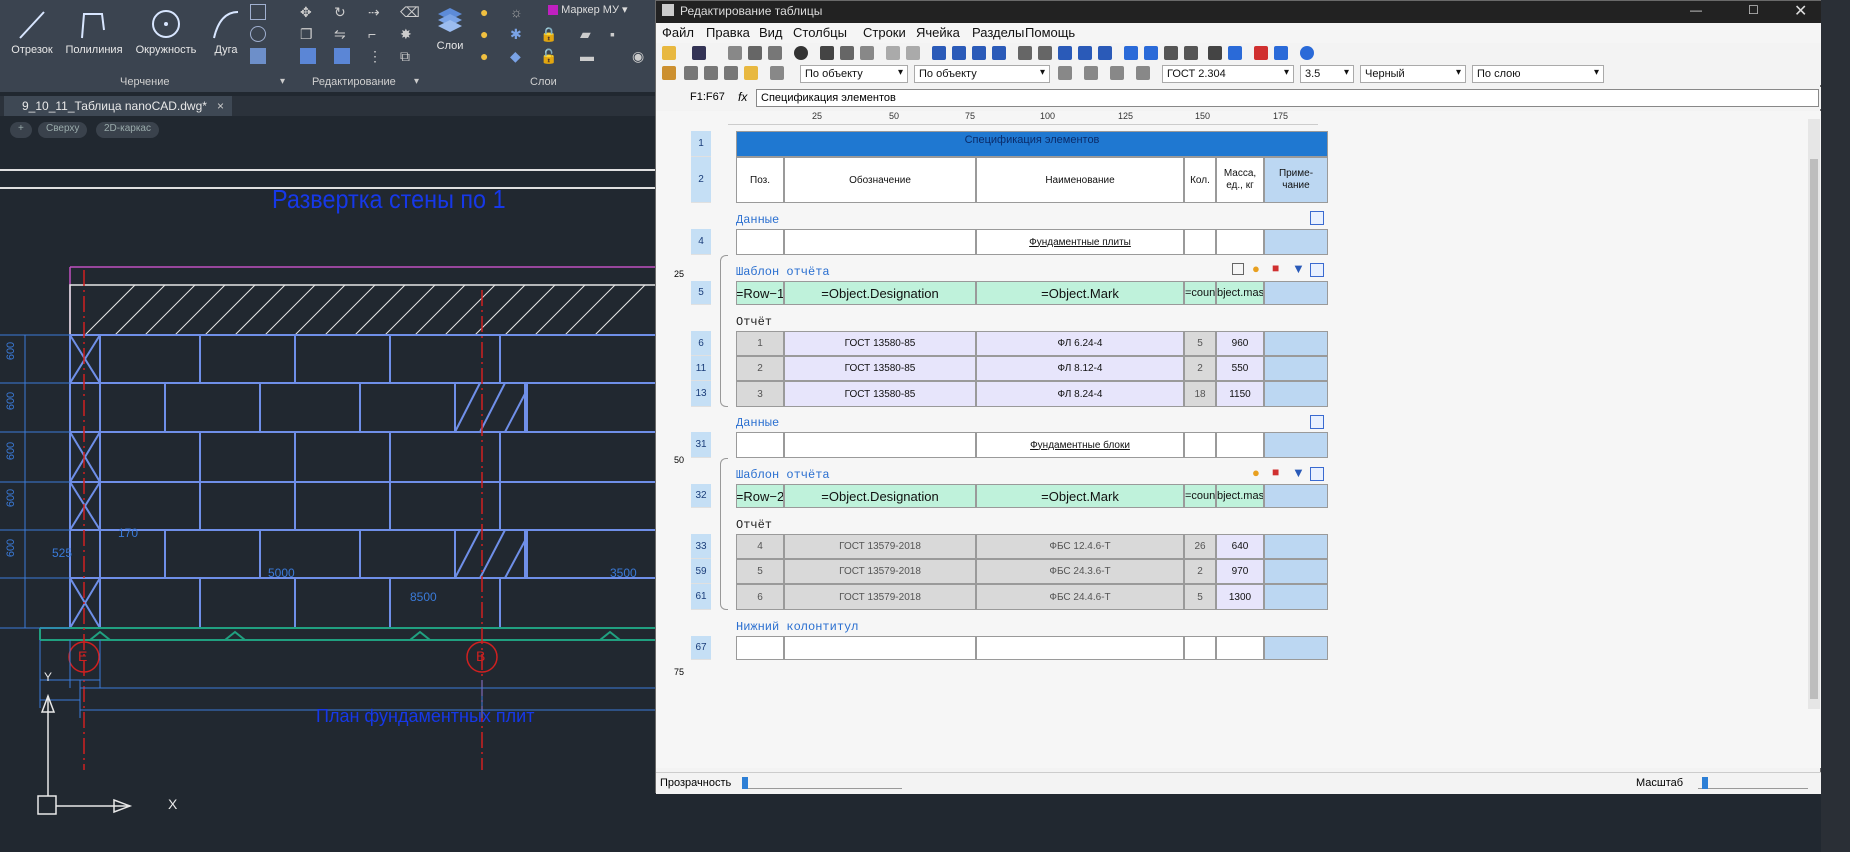 This screenshot has width=1850, height=852. I want to click on ellipse-icon, so click(258, 34).